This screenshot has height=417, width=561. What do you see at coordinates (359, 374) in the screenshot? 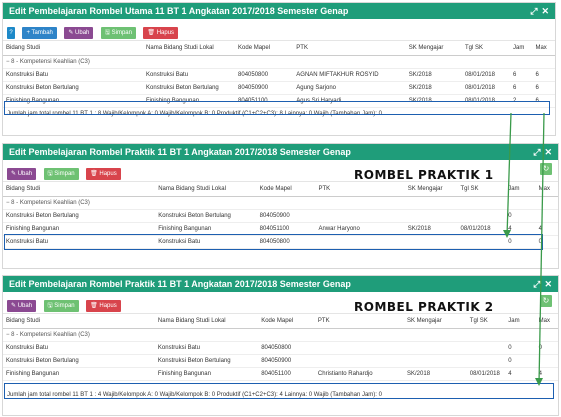
I see `cell: Christianto Rahardjo` at bounding box center [359, 374].